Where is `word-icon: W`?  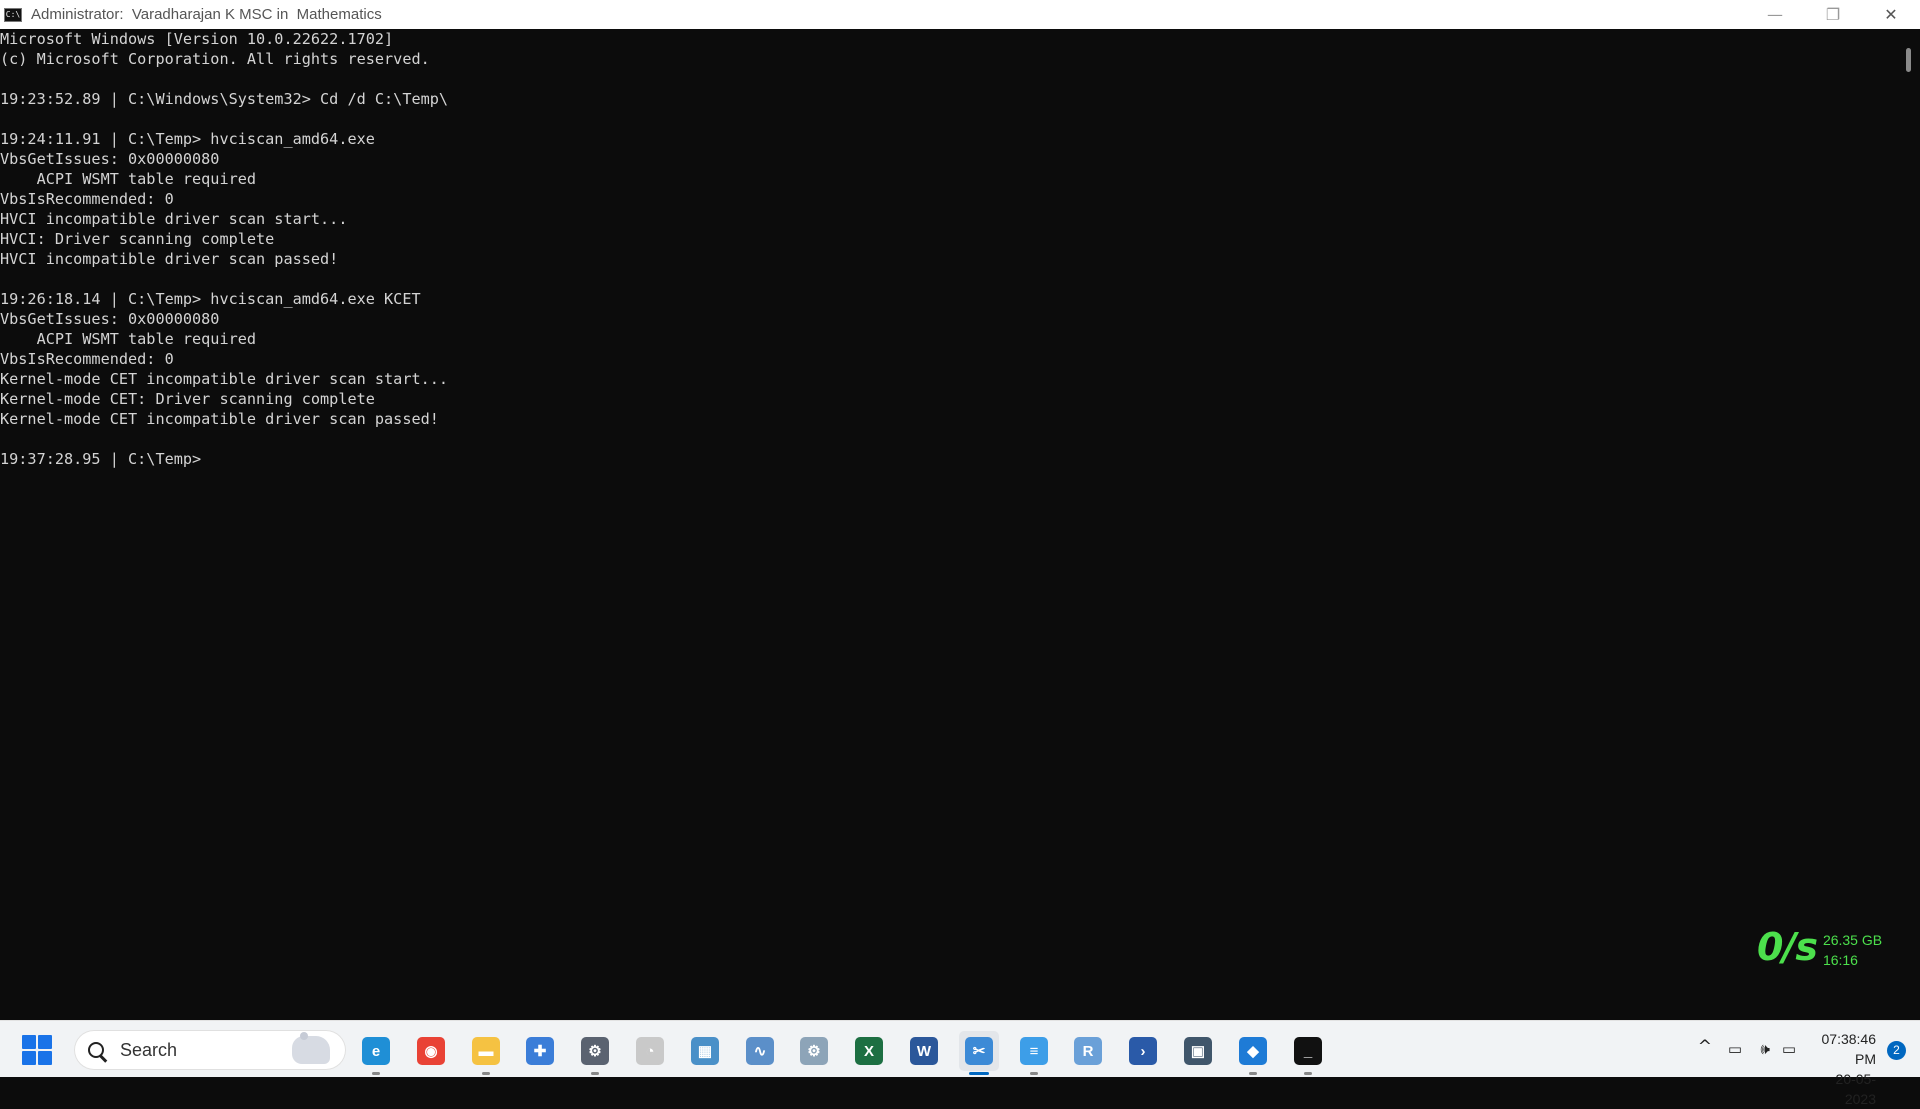
word-icon: W is located at coordinates (924, 1051).